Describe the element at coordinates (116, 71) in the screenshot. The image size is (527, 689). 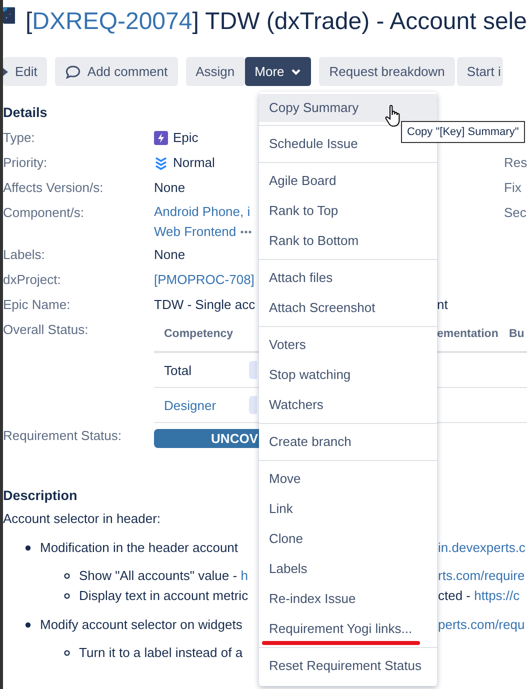
I see `toolbar-button: Add comment` at that location.